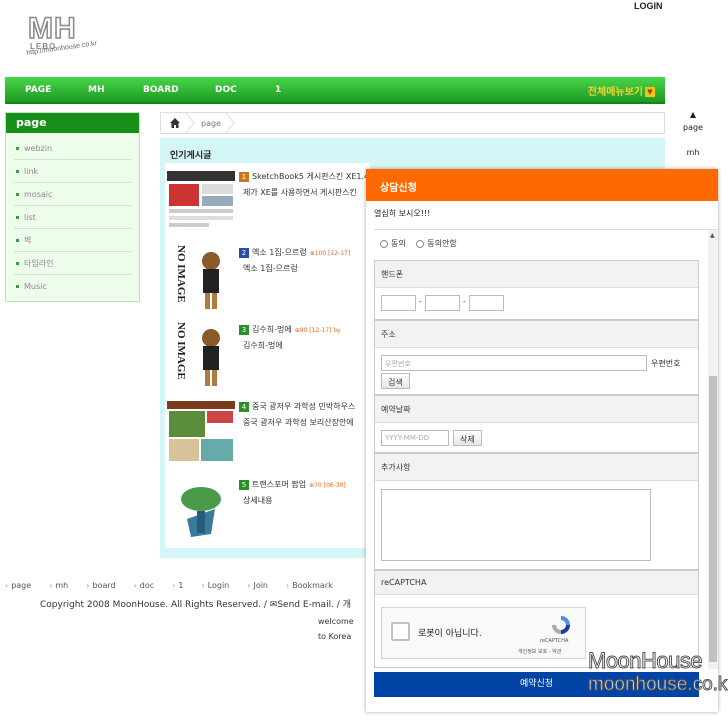  Describe the element at coordinates (175, 123) in the screenshot. I see `home-icon` at that location.